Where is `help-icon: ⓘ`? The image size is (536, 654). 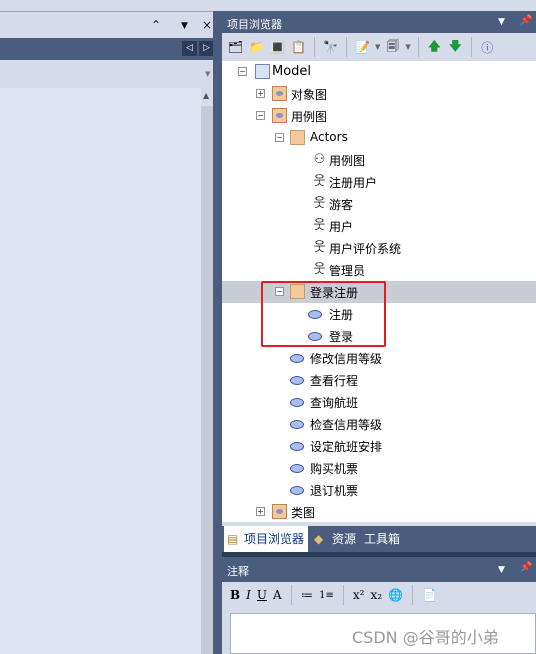
help-icon: ⓘ is located at coordinates (487, 47).